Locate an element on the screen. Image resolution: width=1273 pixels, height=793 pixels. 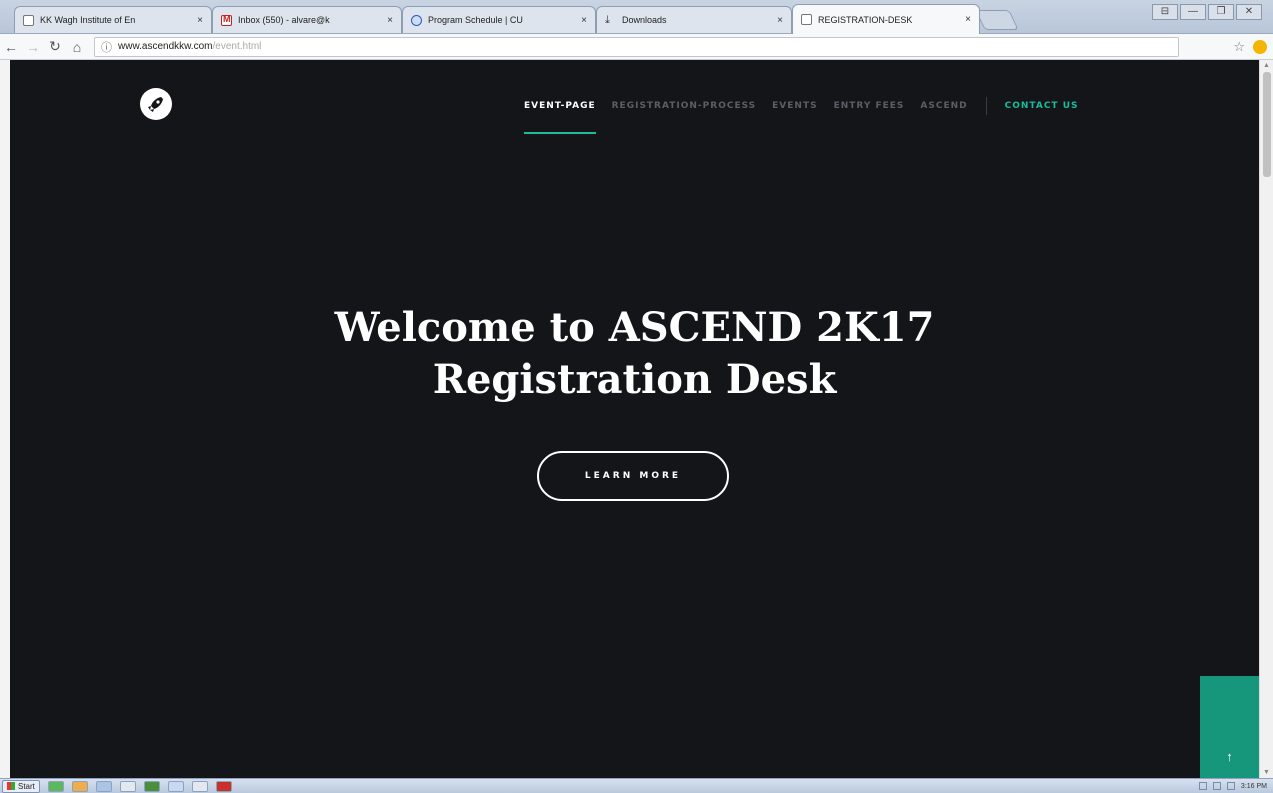
url-host: www.ascendkkw.com is located at coordinates (165, 46).